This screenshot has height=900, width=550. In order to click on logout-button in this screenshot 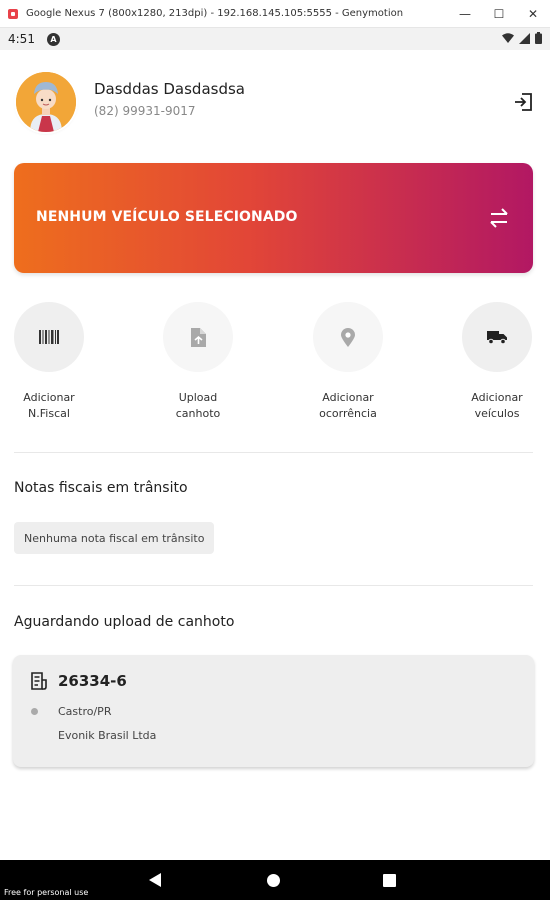, I will do `click(524, 102)`.